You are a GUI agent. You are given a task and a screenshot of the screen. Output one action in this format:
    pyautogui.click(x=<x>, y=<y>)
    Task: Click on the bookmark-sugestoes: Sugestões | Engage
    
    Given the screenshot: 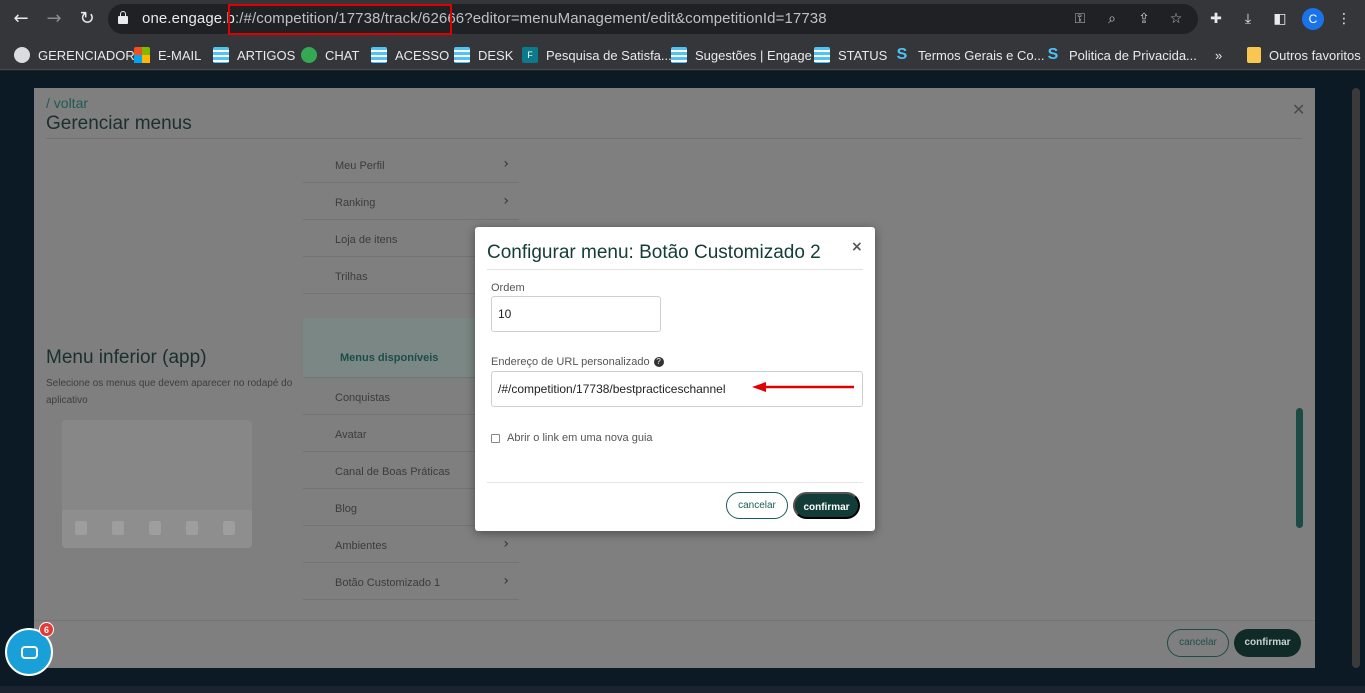 What is the action you would take?
    pyautogui.click(x=741, y=55)
    